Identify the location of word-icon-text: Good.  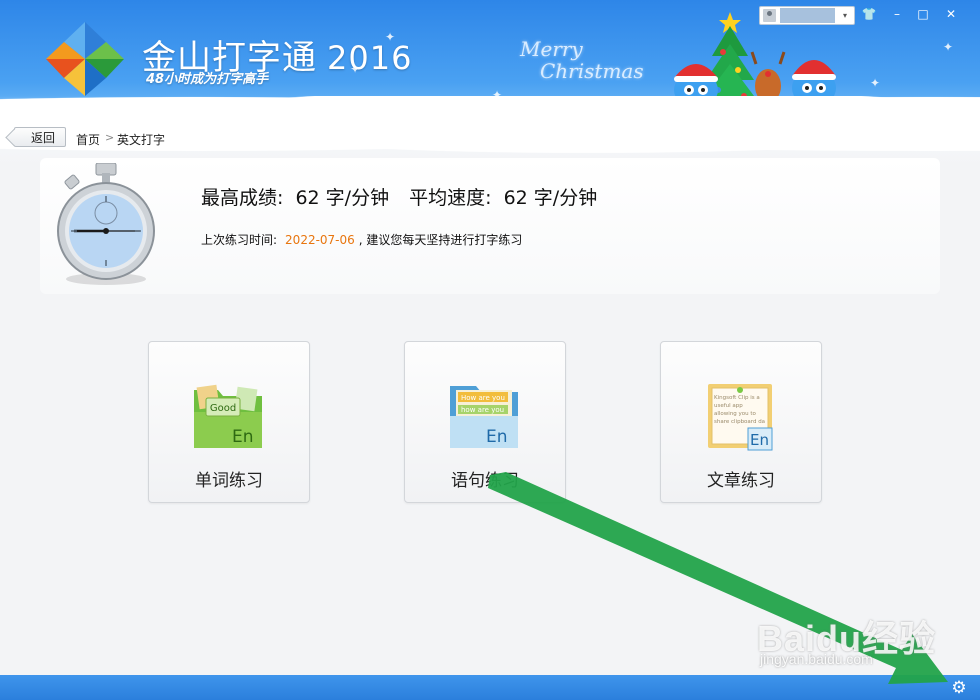
(223, 408).